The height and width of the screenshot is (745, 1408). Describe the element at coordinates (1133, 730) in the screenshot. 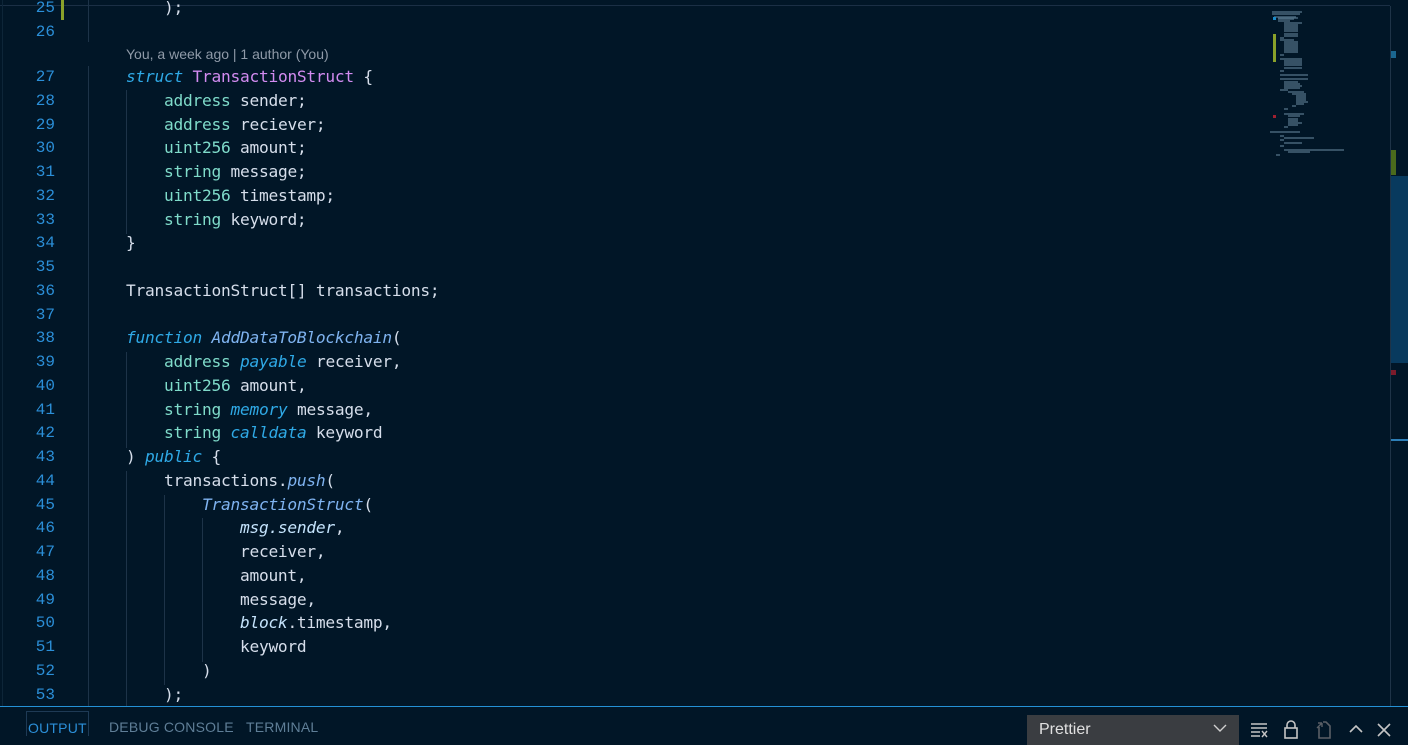

I see `output-channel-select: Prettier` at that location.